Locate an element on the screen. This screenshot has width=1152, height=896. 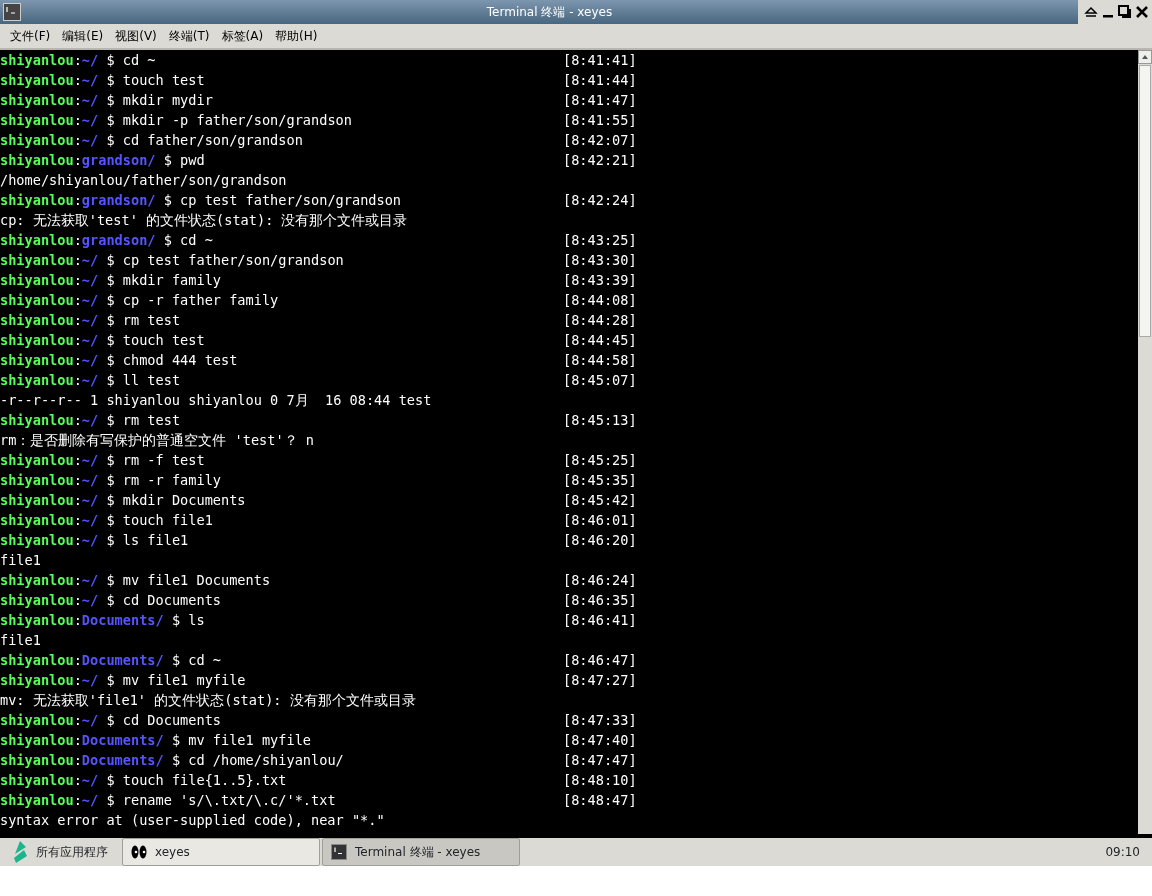
timestamp: [8:45:13] is located at coordinates (600, 420).